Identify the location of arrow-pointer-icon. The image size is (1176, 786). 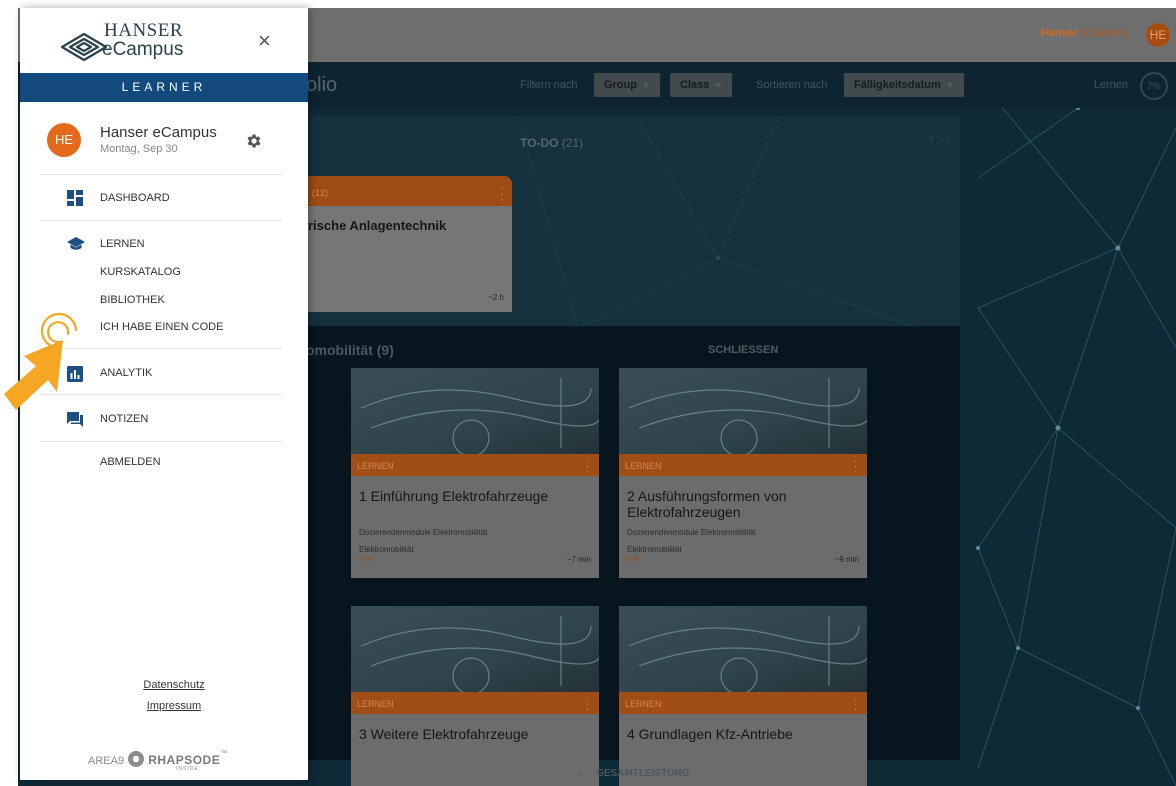
(41, 361).